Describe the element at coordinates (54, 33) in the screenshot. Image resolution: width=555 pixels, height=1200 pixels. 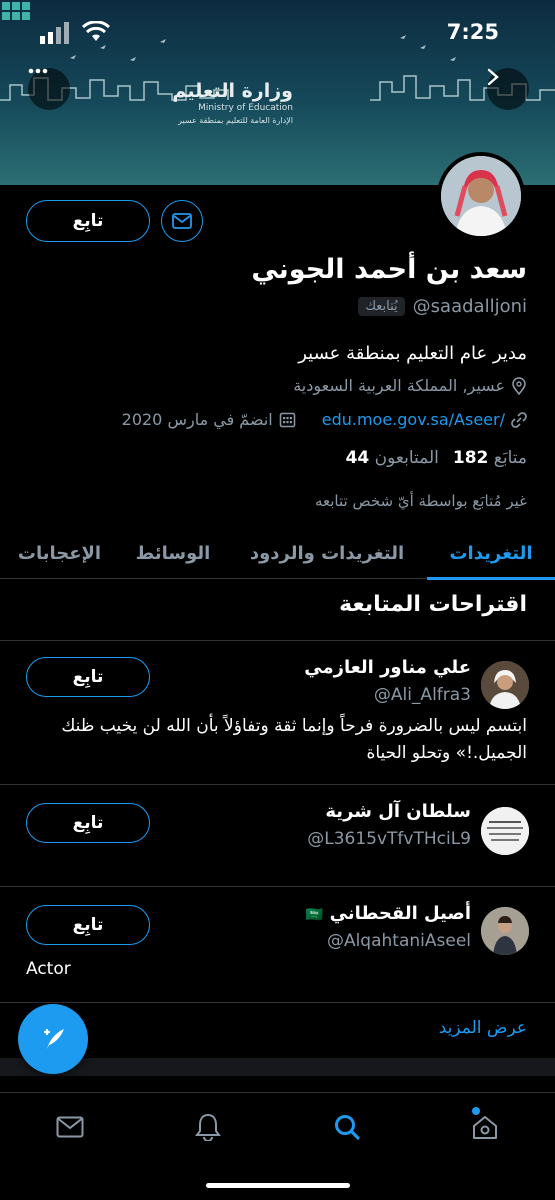
I see `cellular-signal-icon` at that location.